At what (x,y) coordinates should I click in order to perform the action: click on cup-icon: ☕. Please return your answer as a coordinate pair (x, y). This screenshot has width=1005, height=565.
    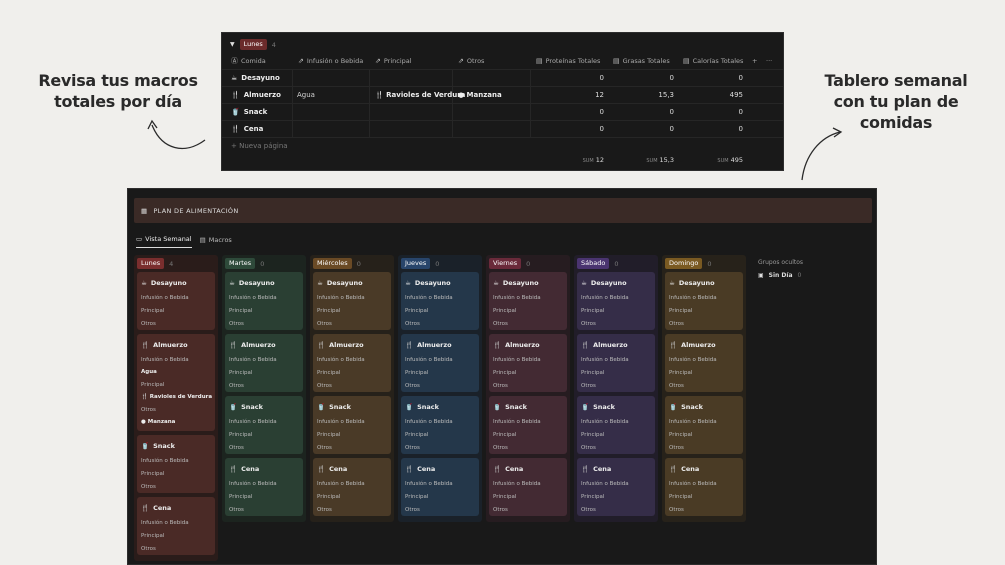
    Looking at the image, I should click on (320, 283).